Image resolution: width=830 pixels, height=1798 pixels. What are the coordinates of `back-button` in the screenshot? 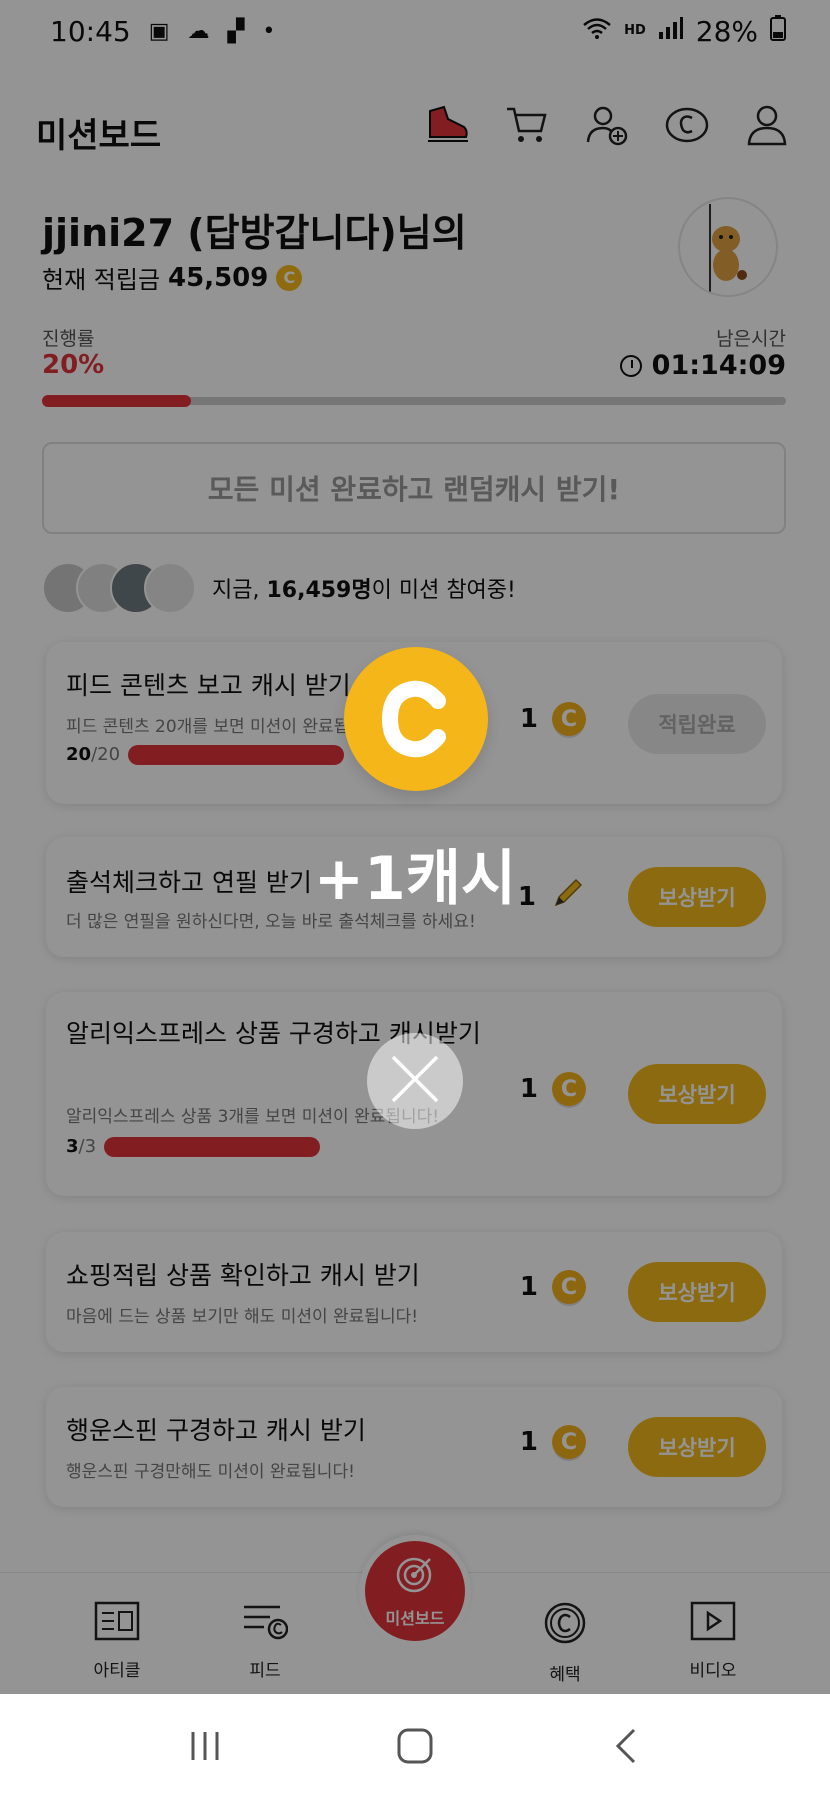 It's located at (625, 1746).